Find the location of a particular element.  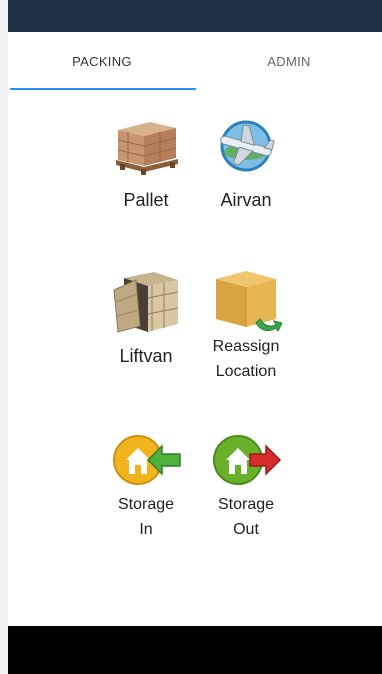

tab-admin: ADMIN is located at coordinates (289, 61).